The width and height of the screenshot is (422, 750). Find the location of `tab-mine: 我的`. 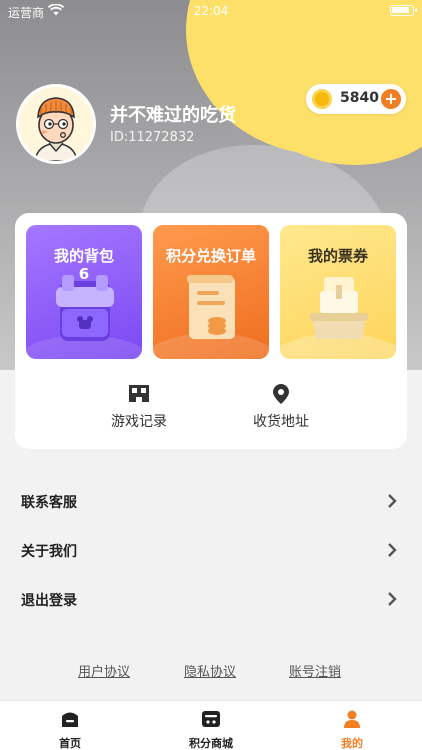

tab-mine: 我的 is located at coordinates (352, 725).